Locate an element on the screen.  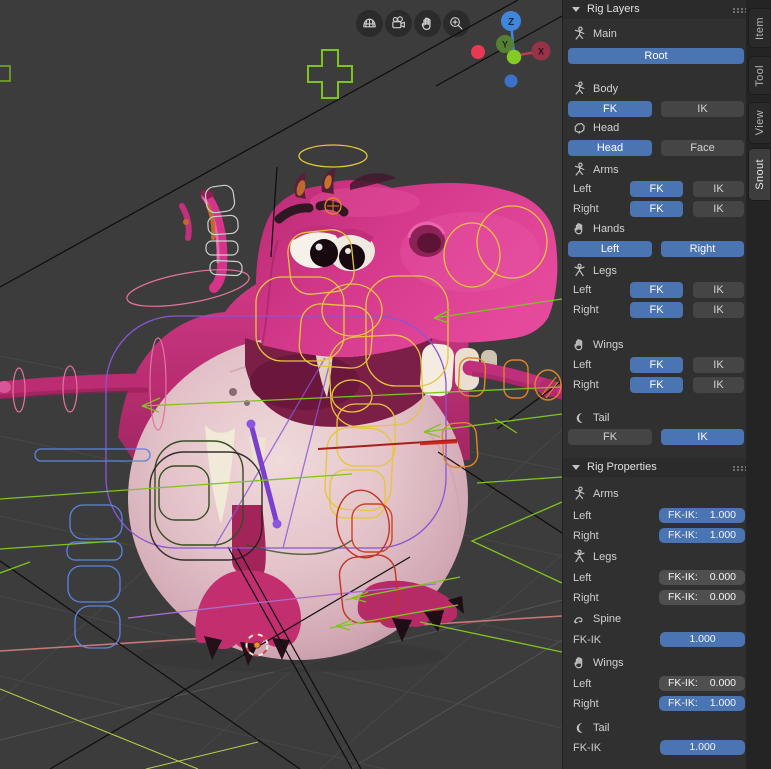
camera-view-button is located at coordinates (398, 23).